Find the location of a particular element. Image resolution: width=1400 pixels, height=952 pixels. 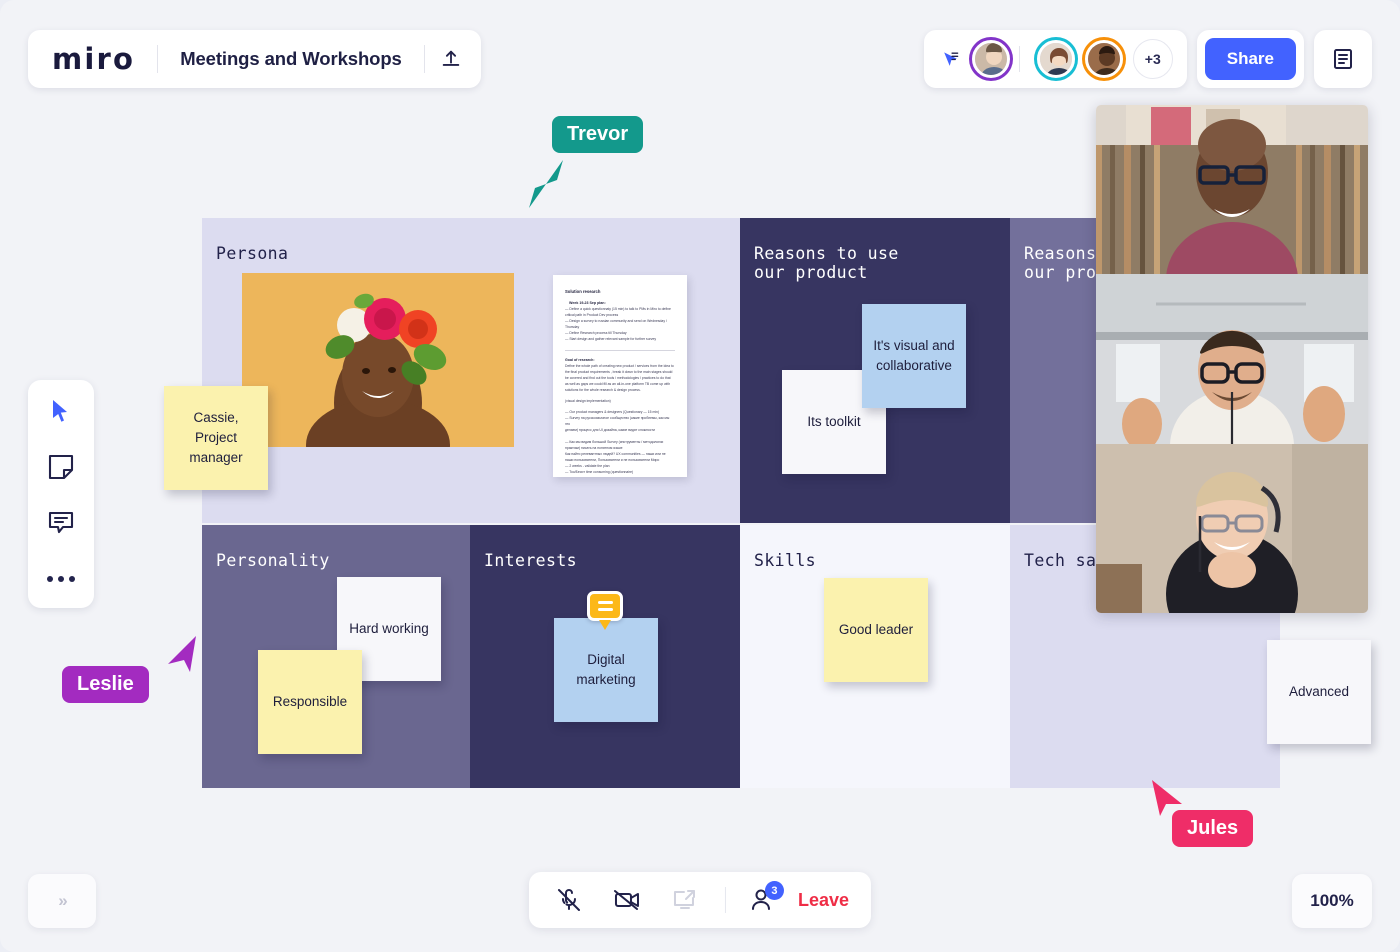

meeting-controls-bar: 3 Leave is located at coordinates (700, 900).